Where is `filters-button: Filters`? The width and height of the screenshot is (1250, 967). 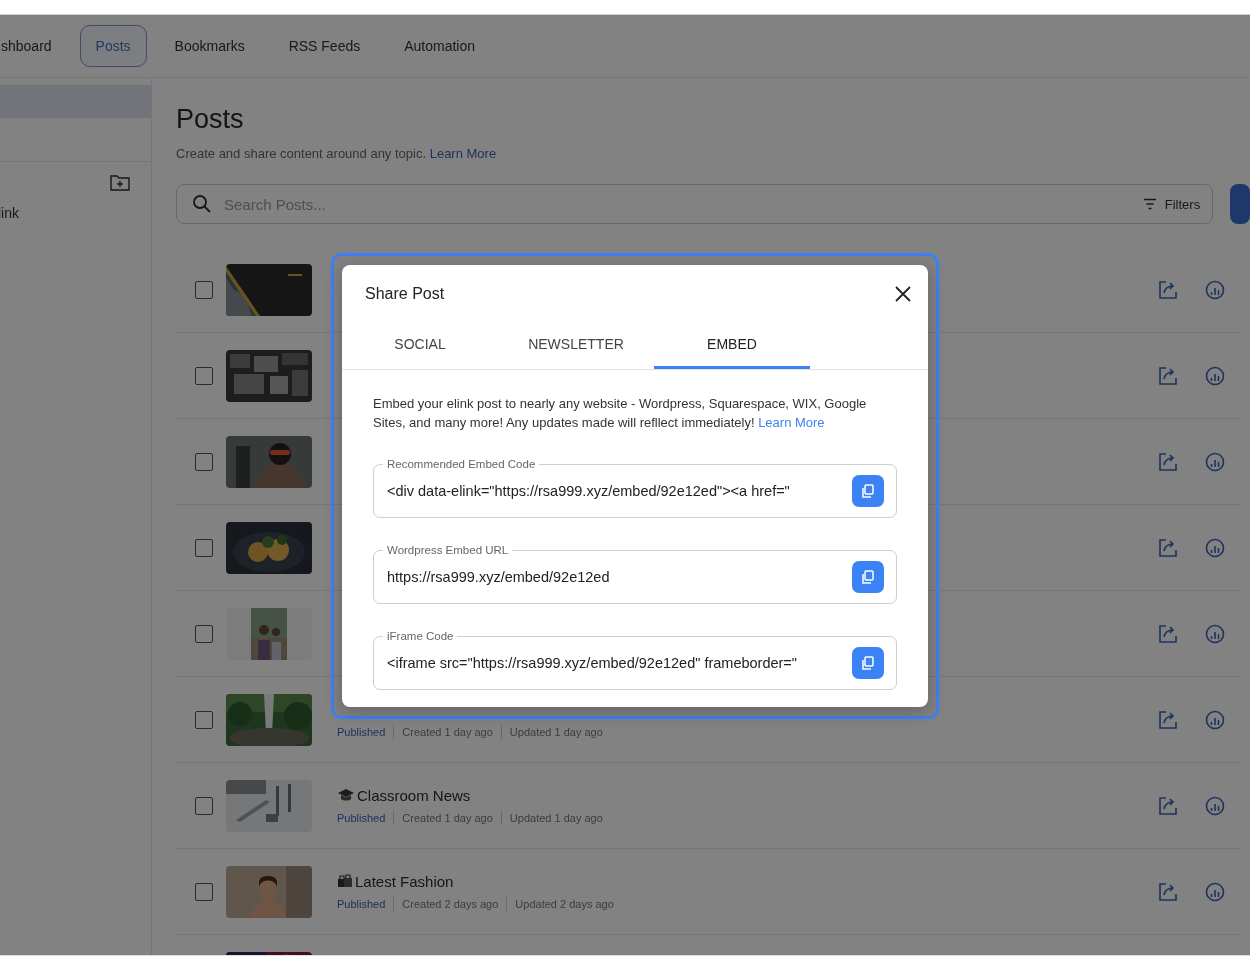 filters-button: Filters is located at coordinates (1171, 204).